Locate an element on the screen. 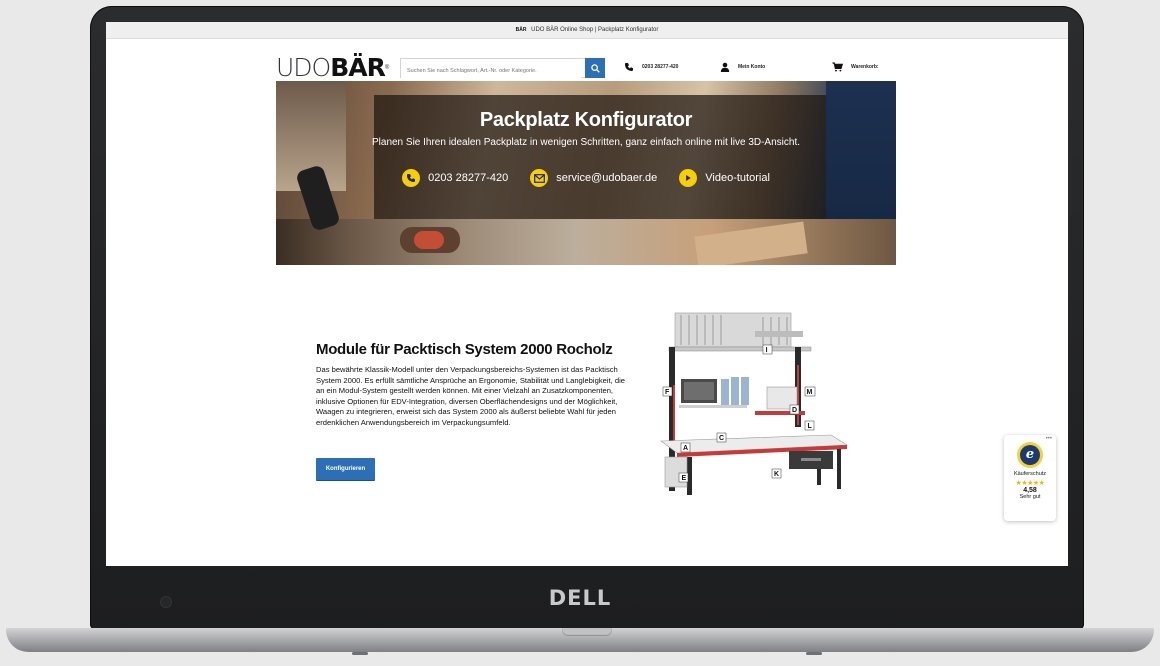 This screenshot has height=666, width=1160. header-phone: 0203 28277-420 is located at coordinates (651, 67).